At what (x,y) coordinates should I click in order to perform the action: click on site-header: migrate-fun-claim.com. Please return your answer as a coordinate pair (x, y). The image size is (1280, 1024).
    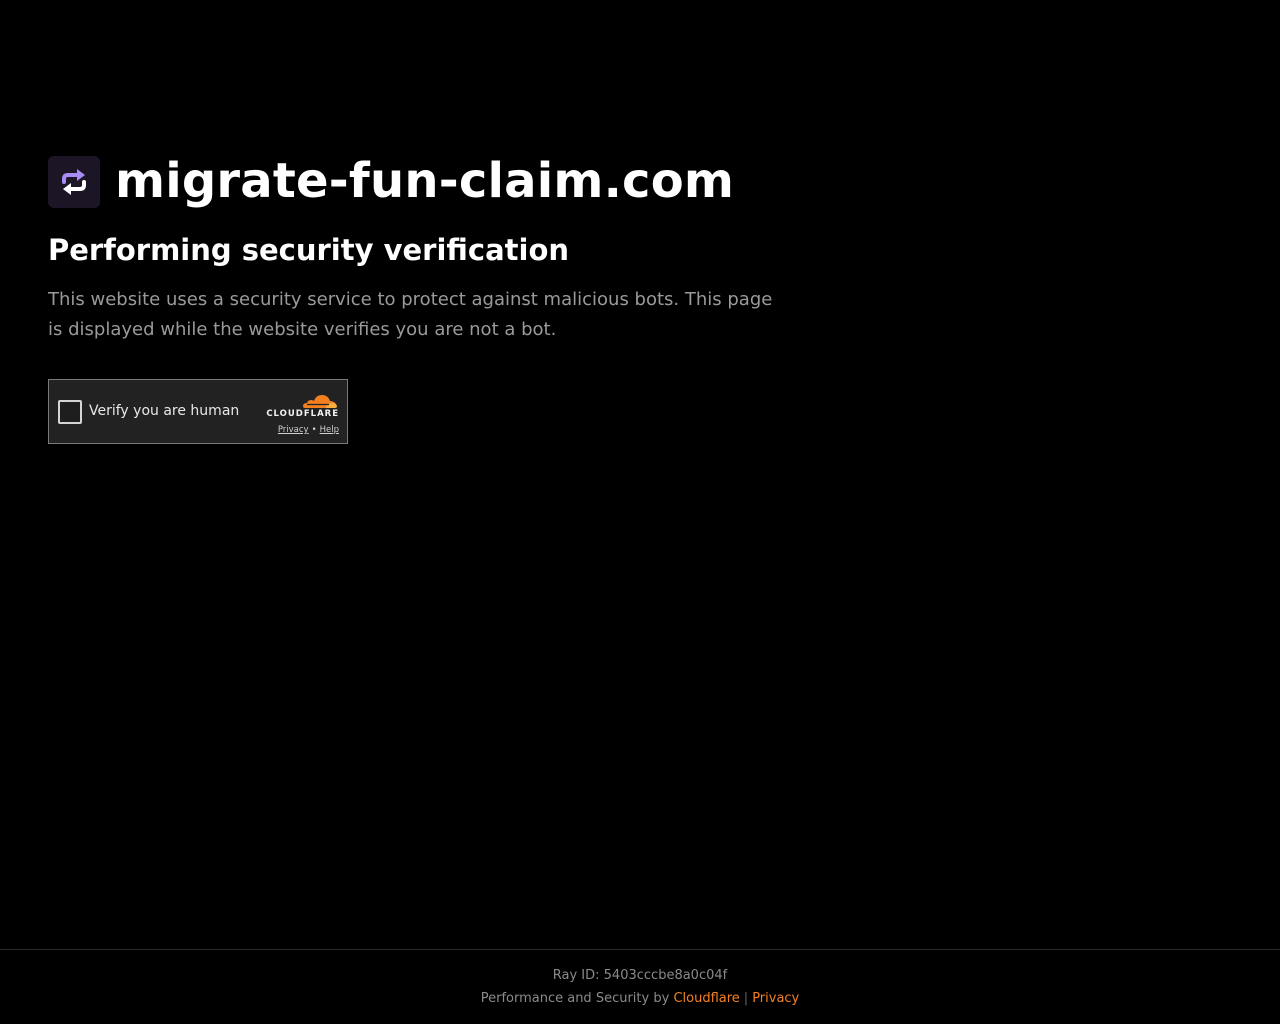
    Looking at the image, I should click on (428, 181).